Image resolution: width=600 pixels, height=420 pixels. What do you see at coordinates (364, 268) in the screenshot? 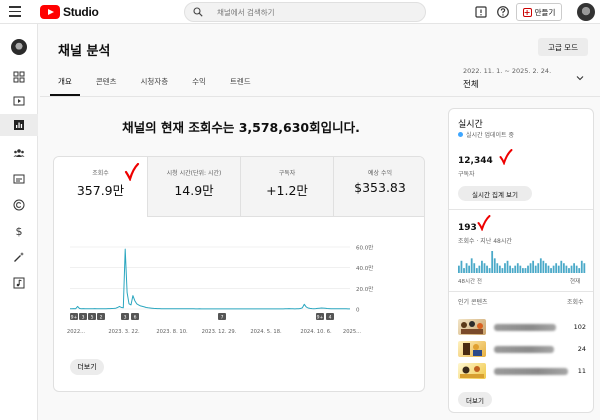
I see `y-tick-label: 40.0만` at bounding box center [364, 268].